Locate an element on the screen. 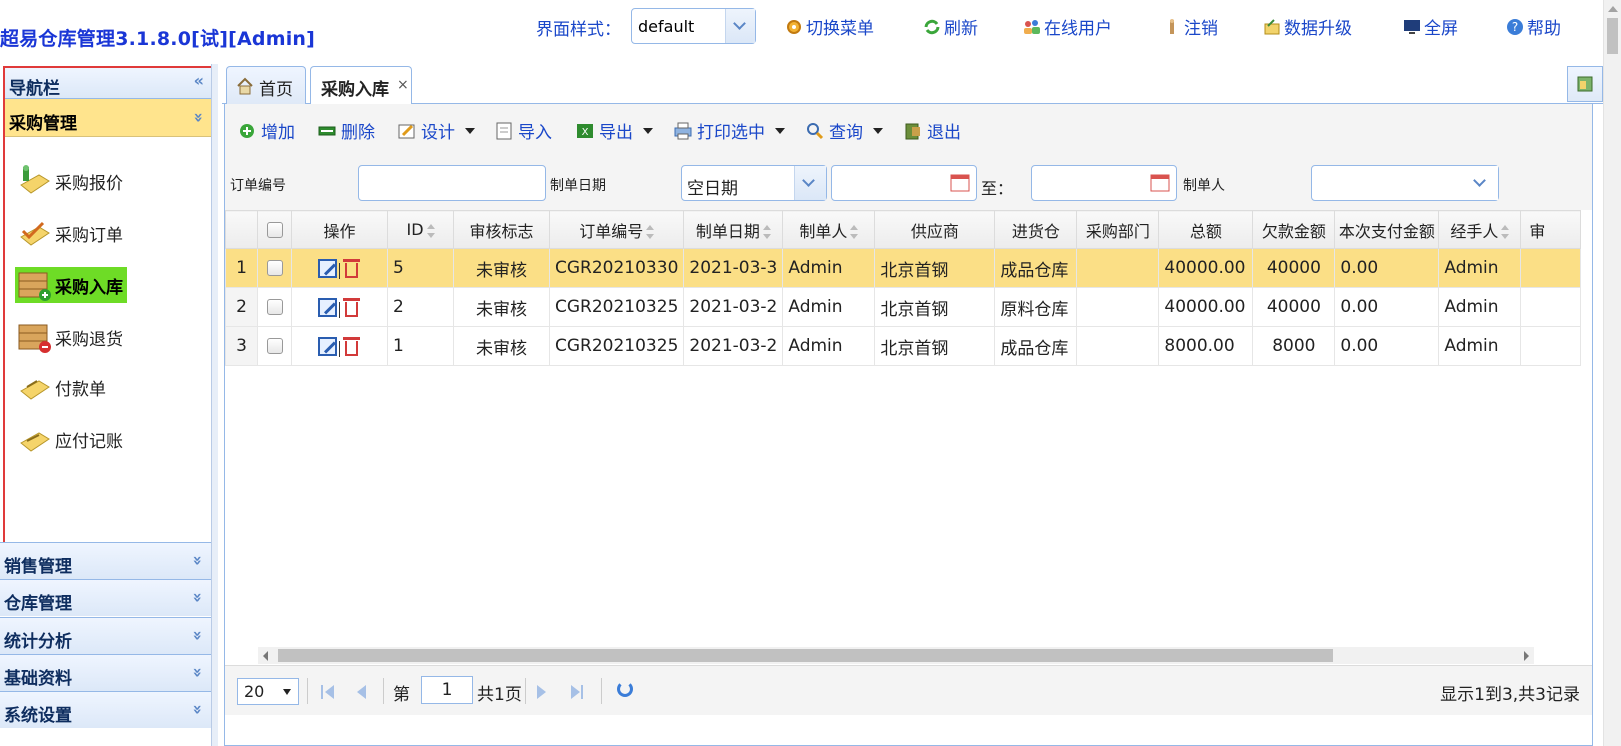 The width and height of the screenshot is (1621, 746). nav-group-sales: 销售管理 » is located at coordinates (105, 560).